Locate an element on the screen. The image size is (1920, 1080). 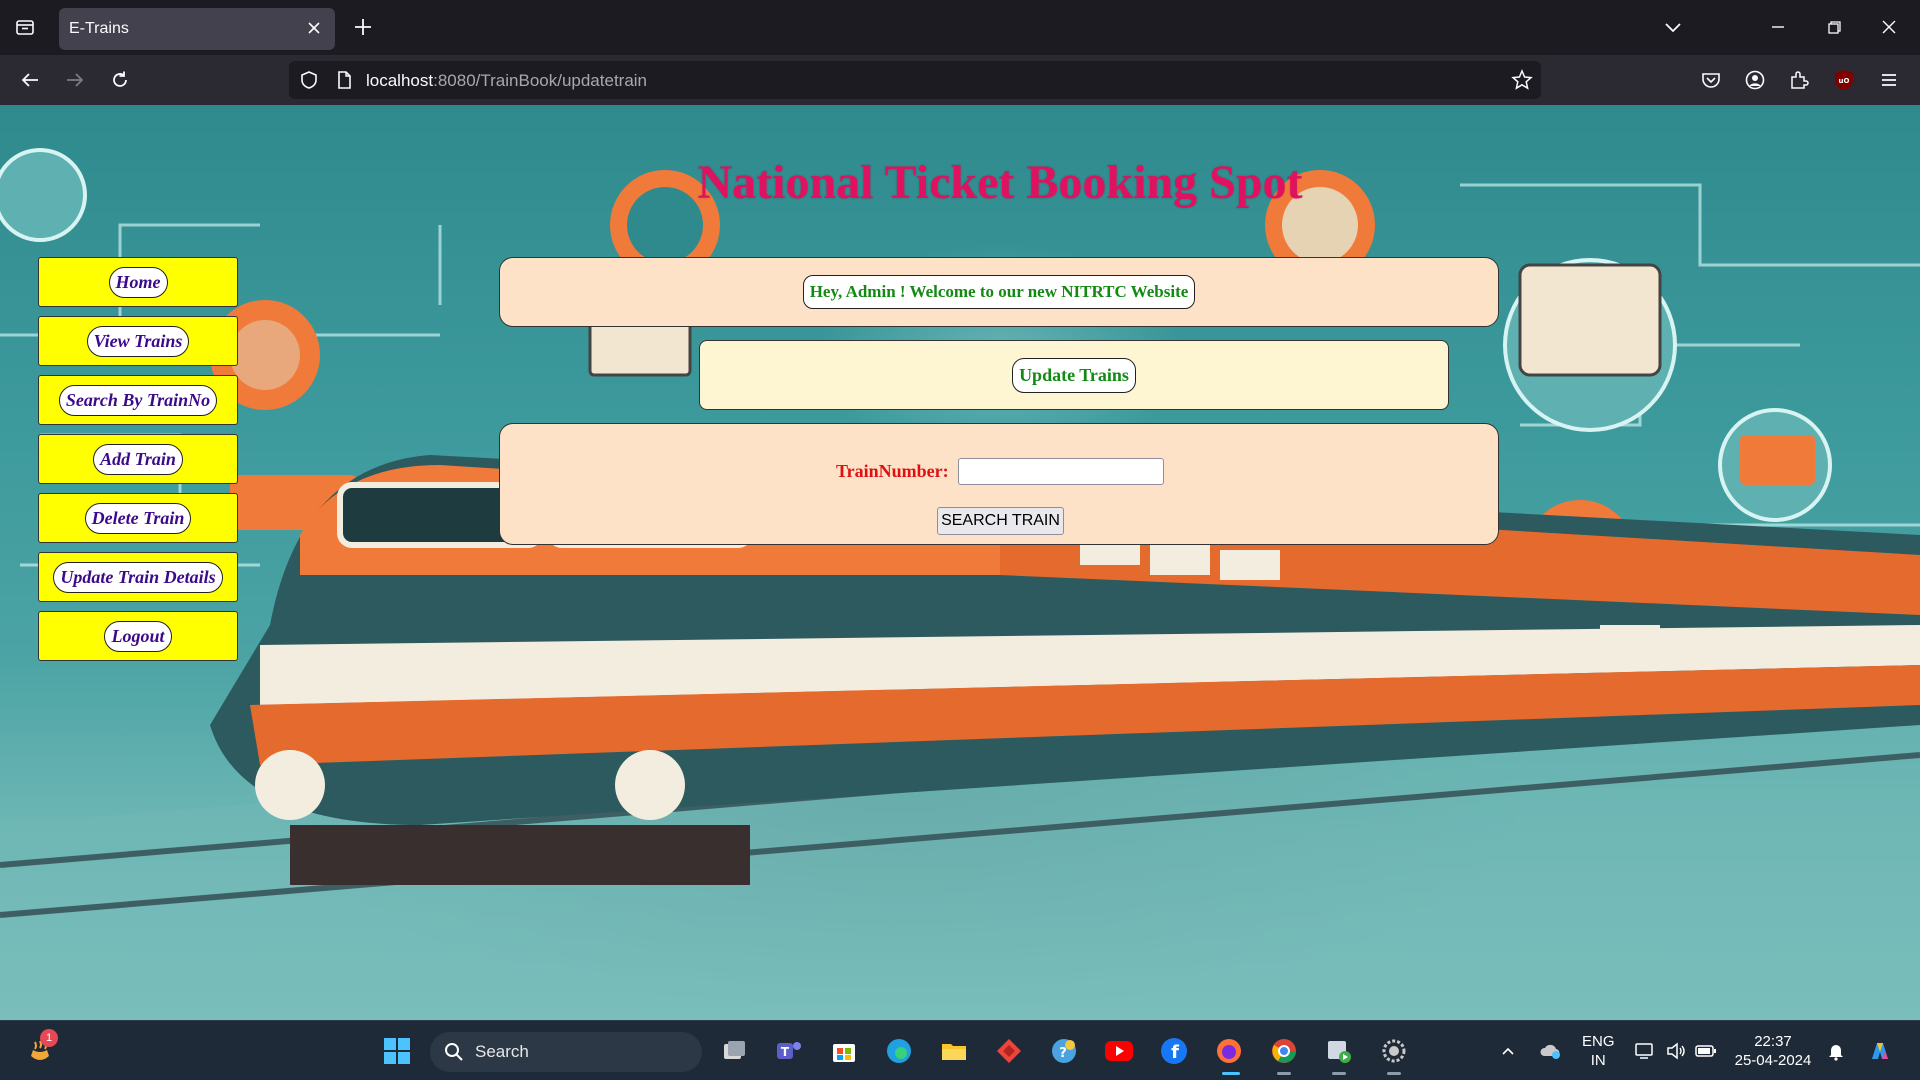
edge-icon is located at coordinates (899, 1051).